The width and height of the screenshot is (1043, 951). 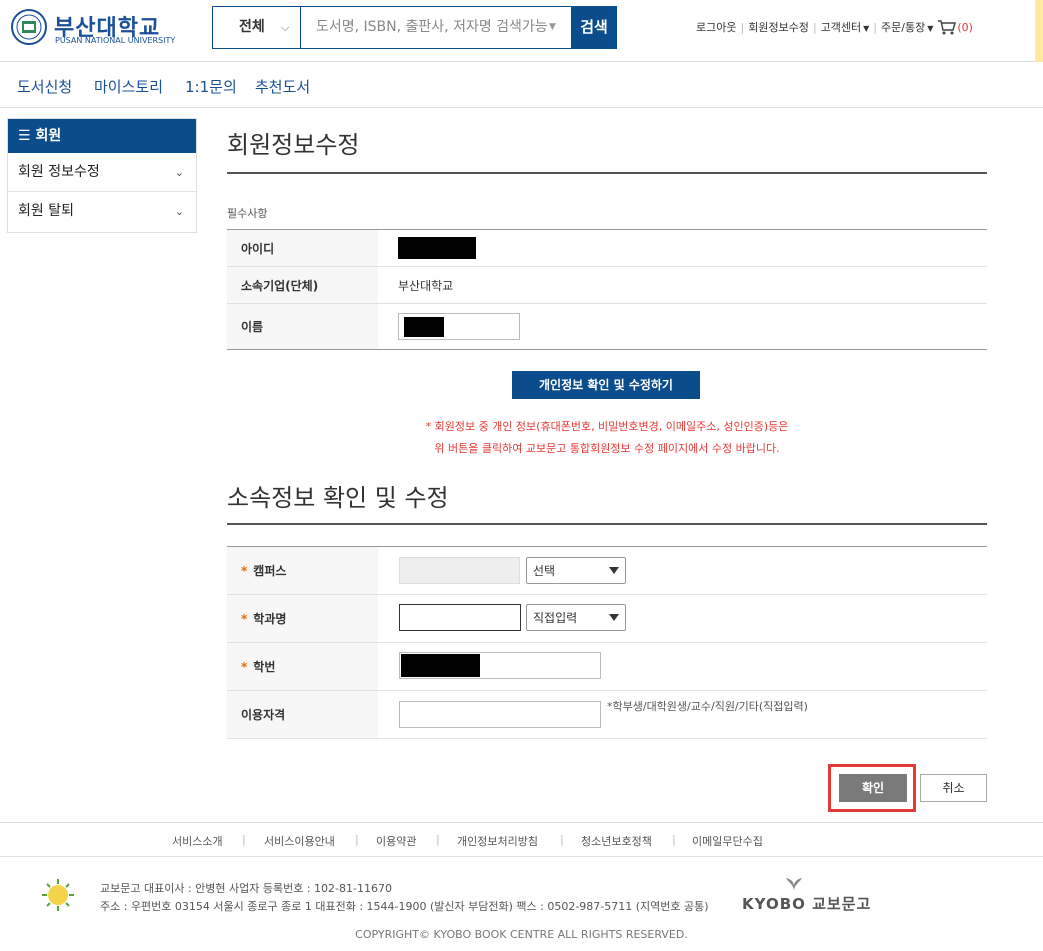 I want to click on chevron-down-icon: ⌵, so click(x=285, y=27).